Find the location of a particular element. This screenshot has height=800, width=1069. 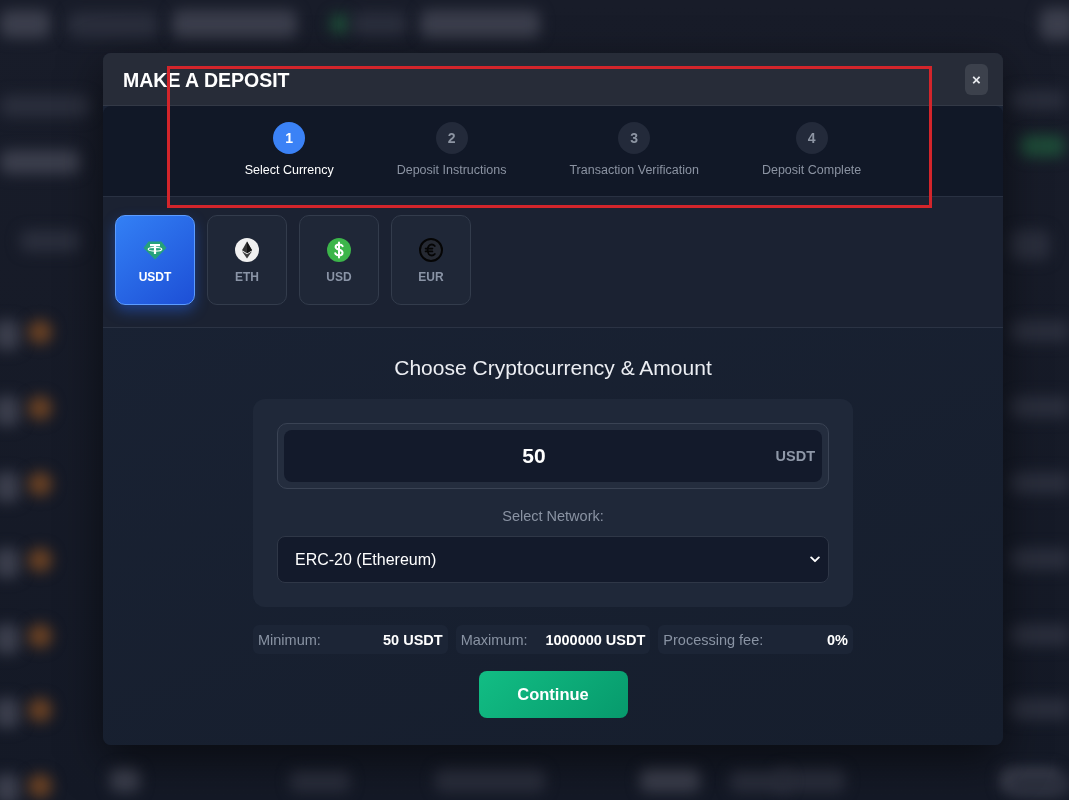

limit-value: 1000000 USDT is located at coordinates (595, 639).